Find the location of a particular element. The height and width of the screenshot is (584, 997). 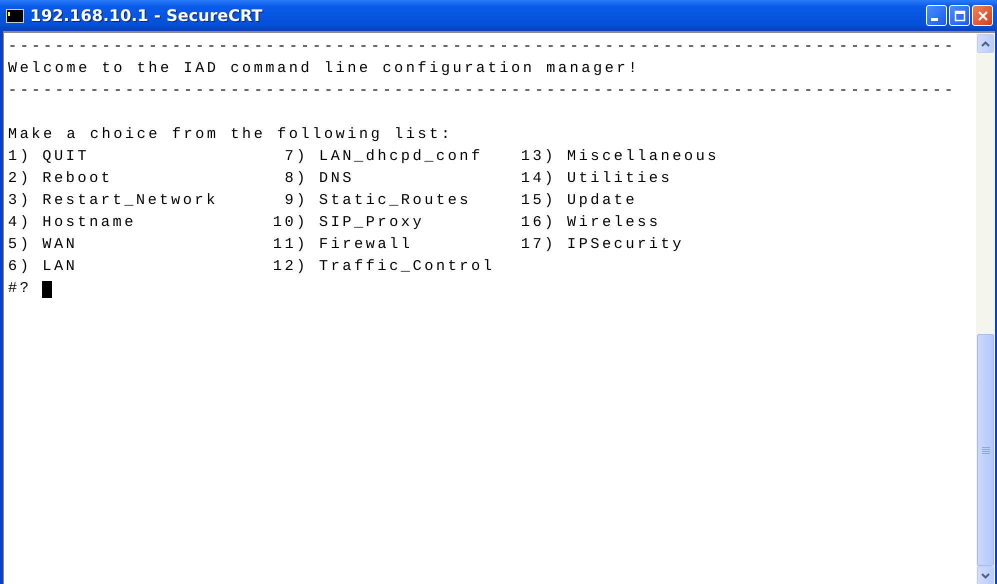

welcome-message: Welcome to the IAD command line configuration manager! is located at coordinates (324, 69).